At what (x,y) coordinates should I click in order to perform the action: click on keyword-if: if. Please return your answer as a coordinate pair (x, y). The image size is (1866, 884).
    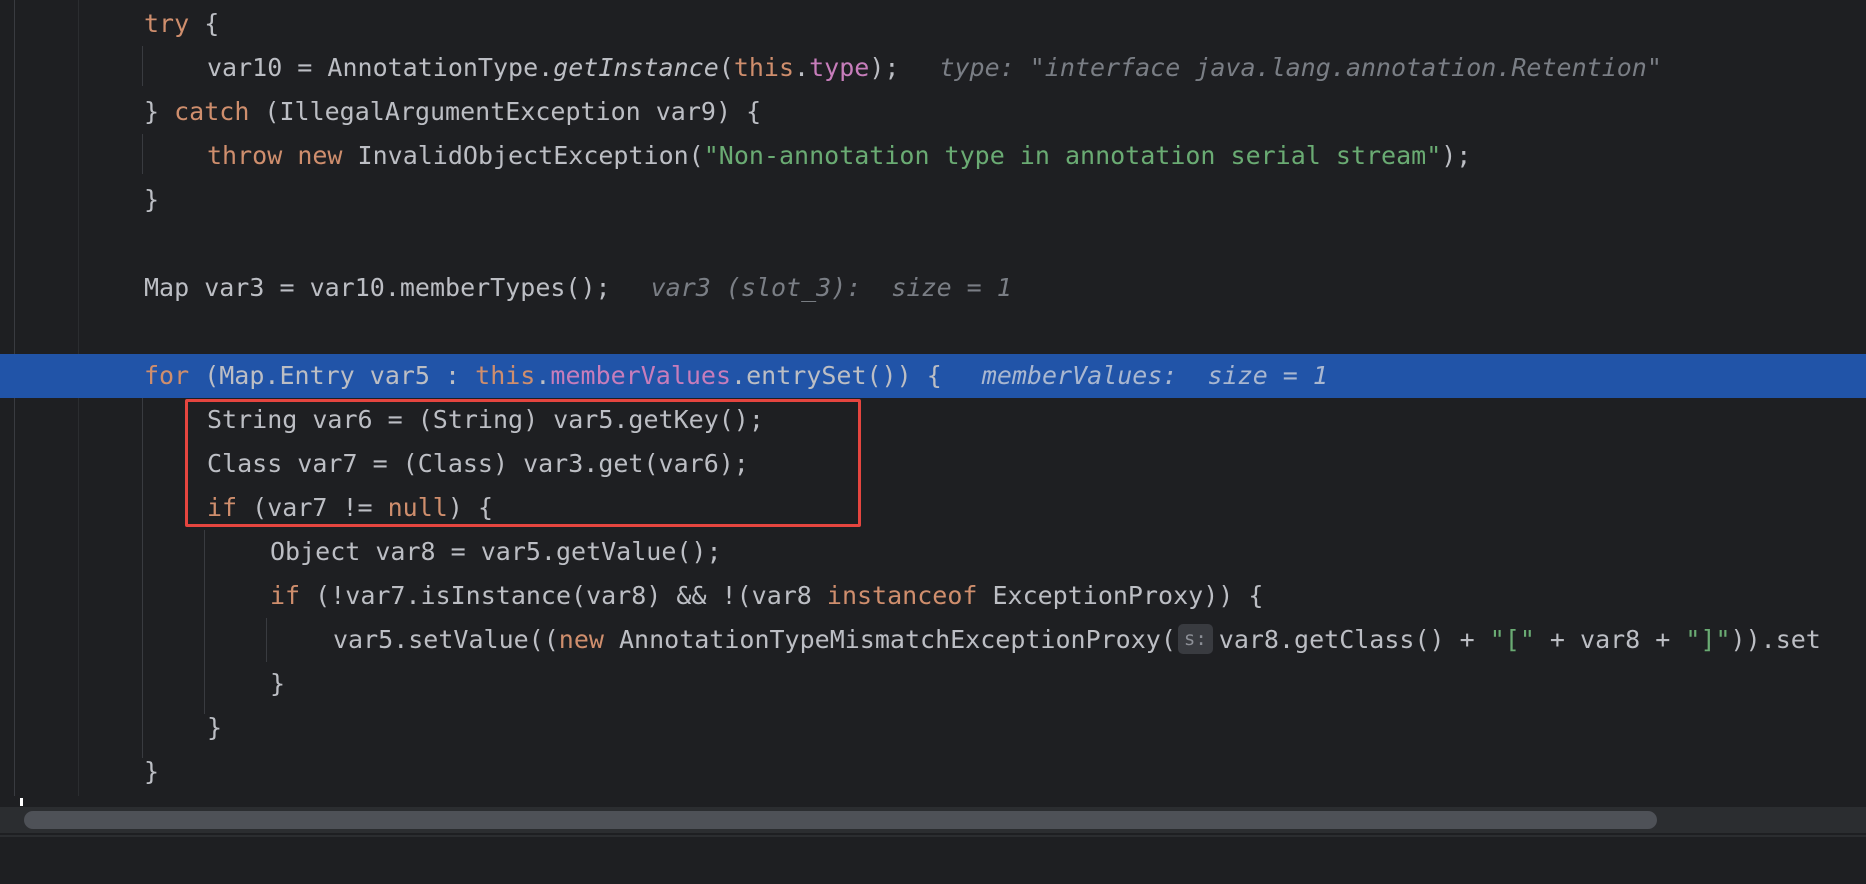
    Looking at the image, I should click on (285, 595).